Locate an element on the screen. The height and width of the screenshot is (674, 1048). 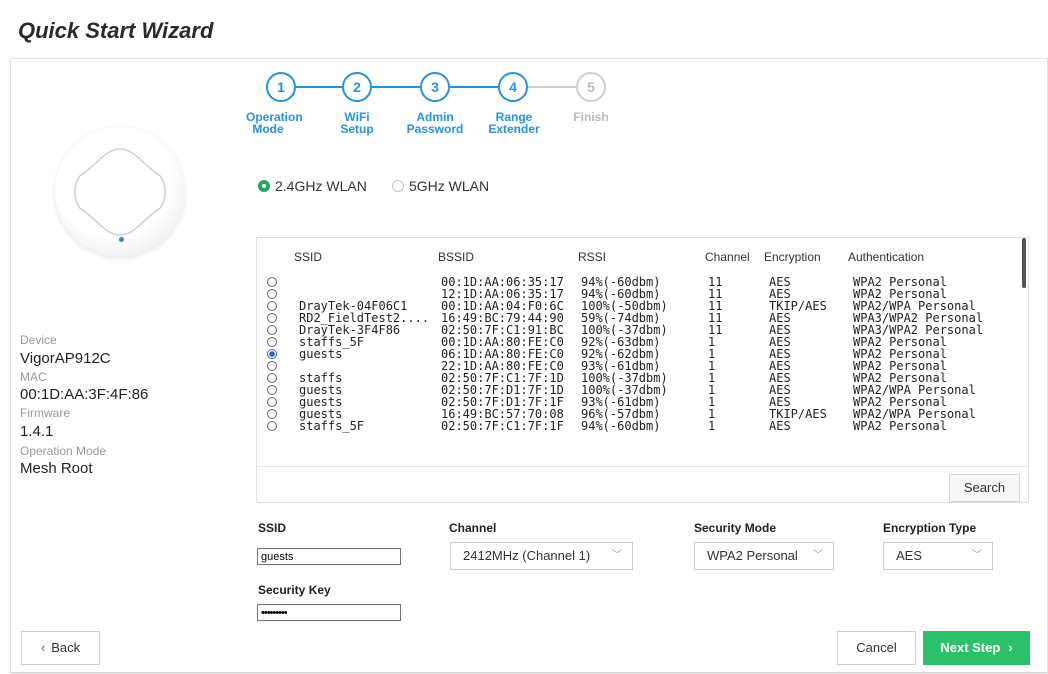
band-radio-5ghz: 5GHz WLAN is located at coordinates (440, 186).